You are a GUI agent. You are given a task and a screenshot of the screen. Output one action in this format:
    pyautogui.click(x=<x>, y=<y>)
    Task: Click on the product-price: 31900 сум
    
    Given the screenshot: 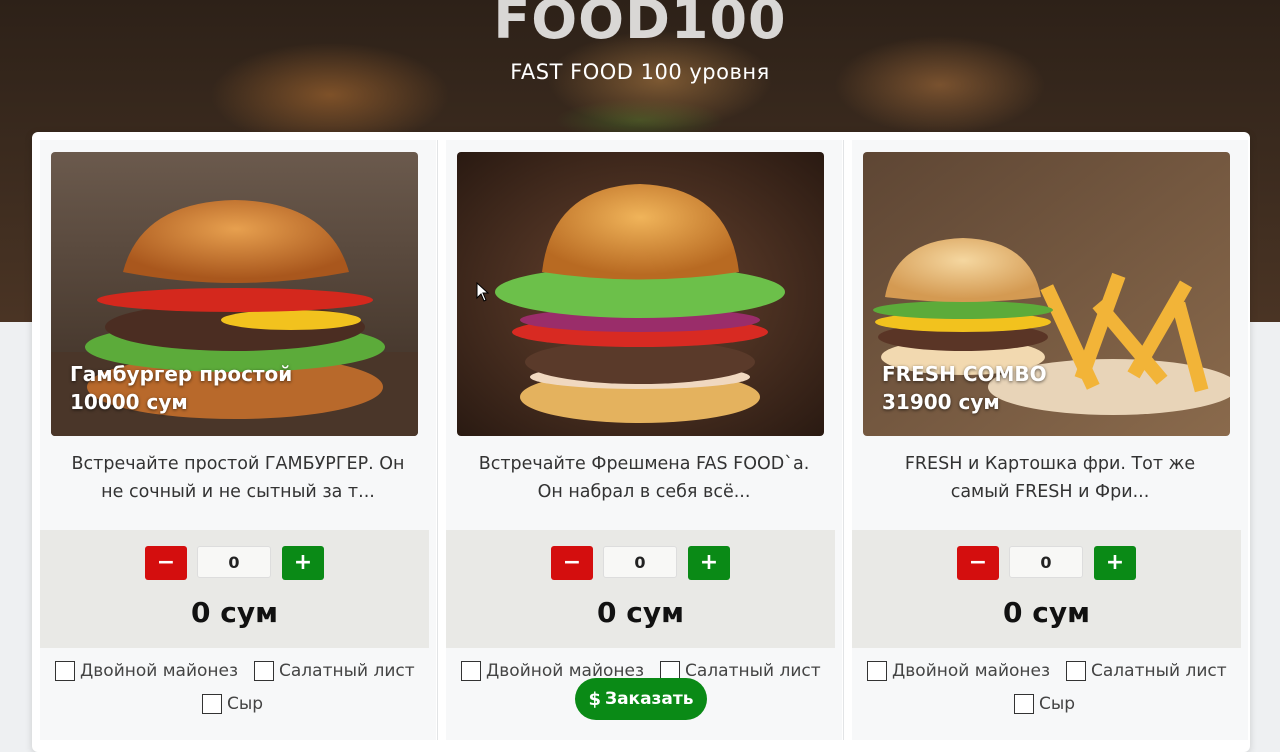 What is the action you would take?
    pyautogui.click(x=941, y=402)
    